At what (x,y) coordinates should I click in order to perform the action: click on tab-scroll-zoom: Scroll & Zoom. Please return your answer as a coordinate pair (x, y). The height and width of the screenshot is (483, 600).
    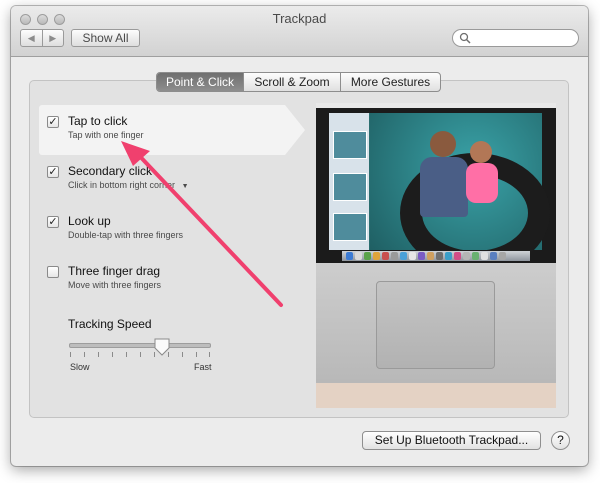
    Looking at the image, I should click on (291, 82).